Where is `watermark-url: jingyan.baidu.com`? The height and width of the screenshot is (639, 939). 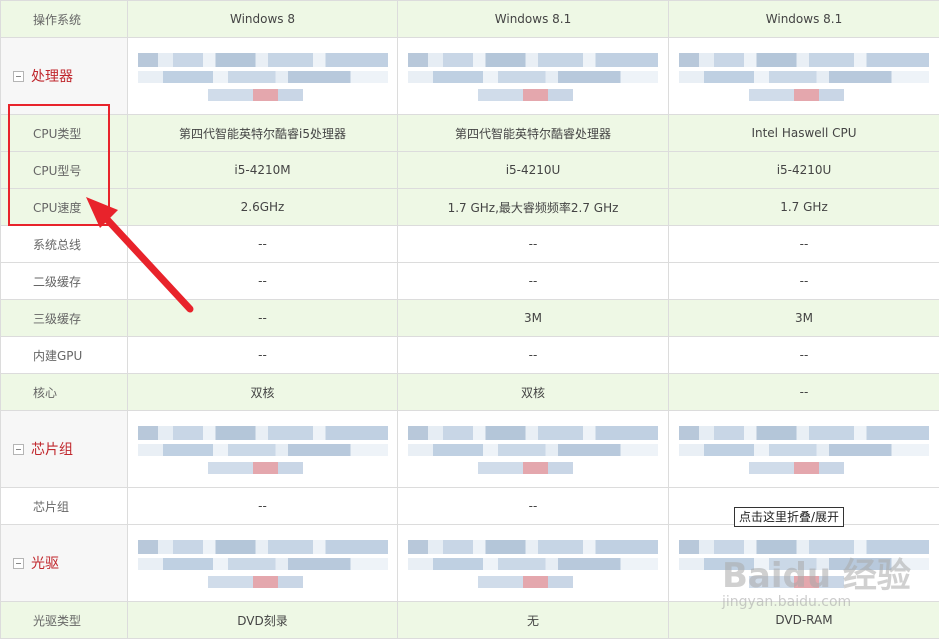
watermark-url: jingyan.baidu.com is located at coordinates (786, 602).